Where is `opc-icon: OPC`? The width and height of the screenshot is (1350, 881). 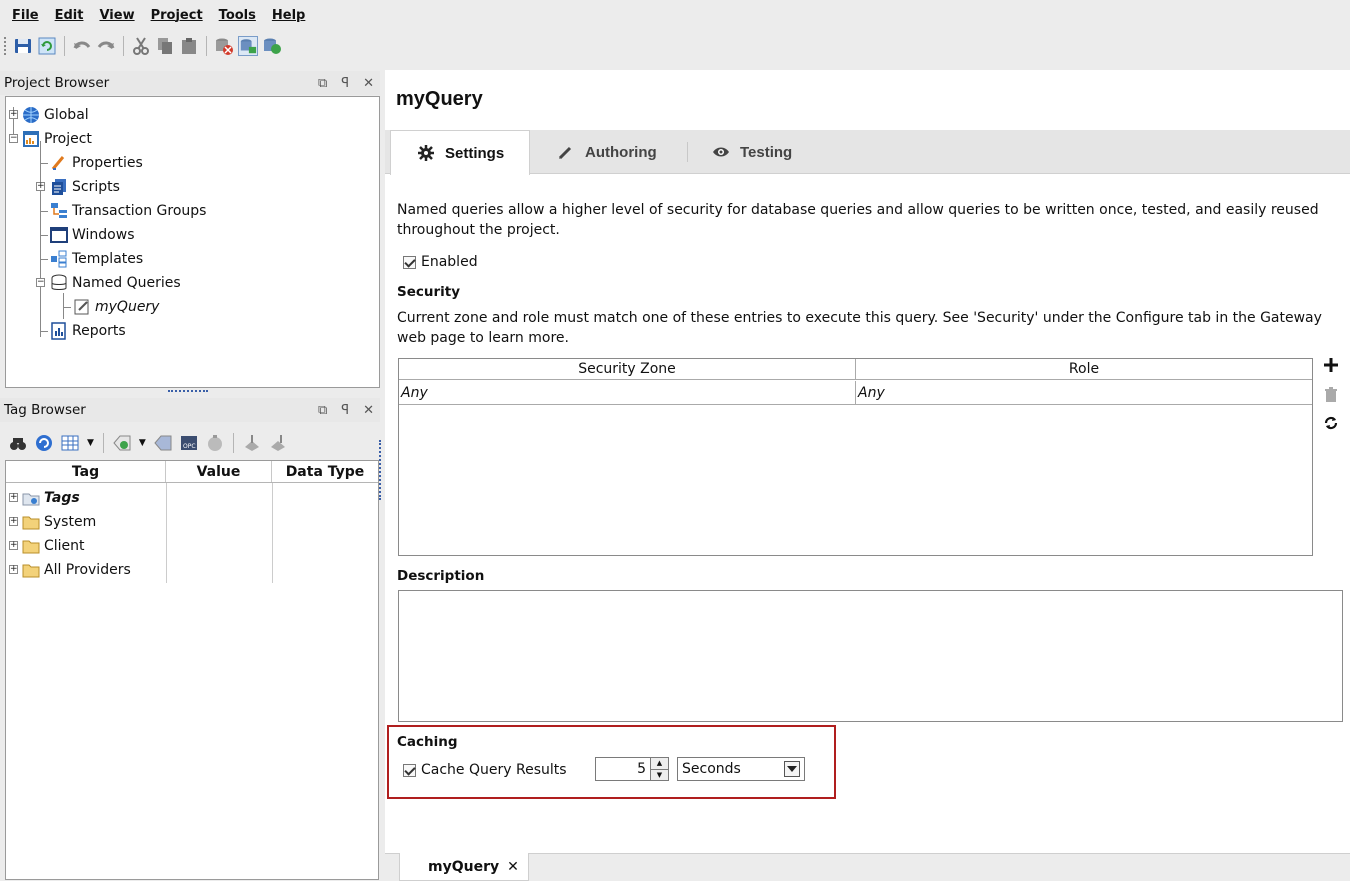
opc-icon: OPC is located at coordinates (189, 443).